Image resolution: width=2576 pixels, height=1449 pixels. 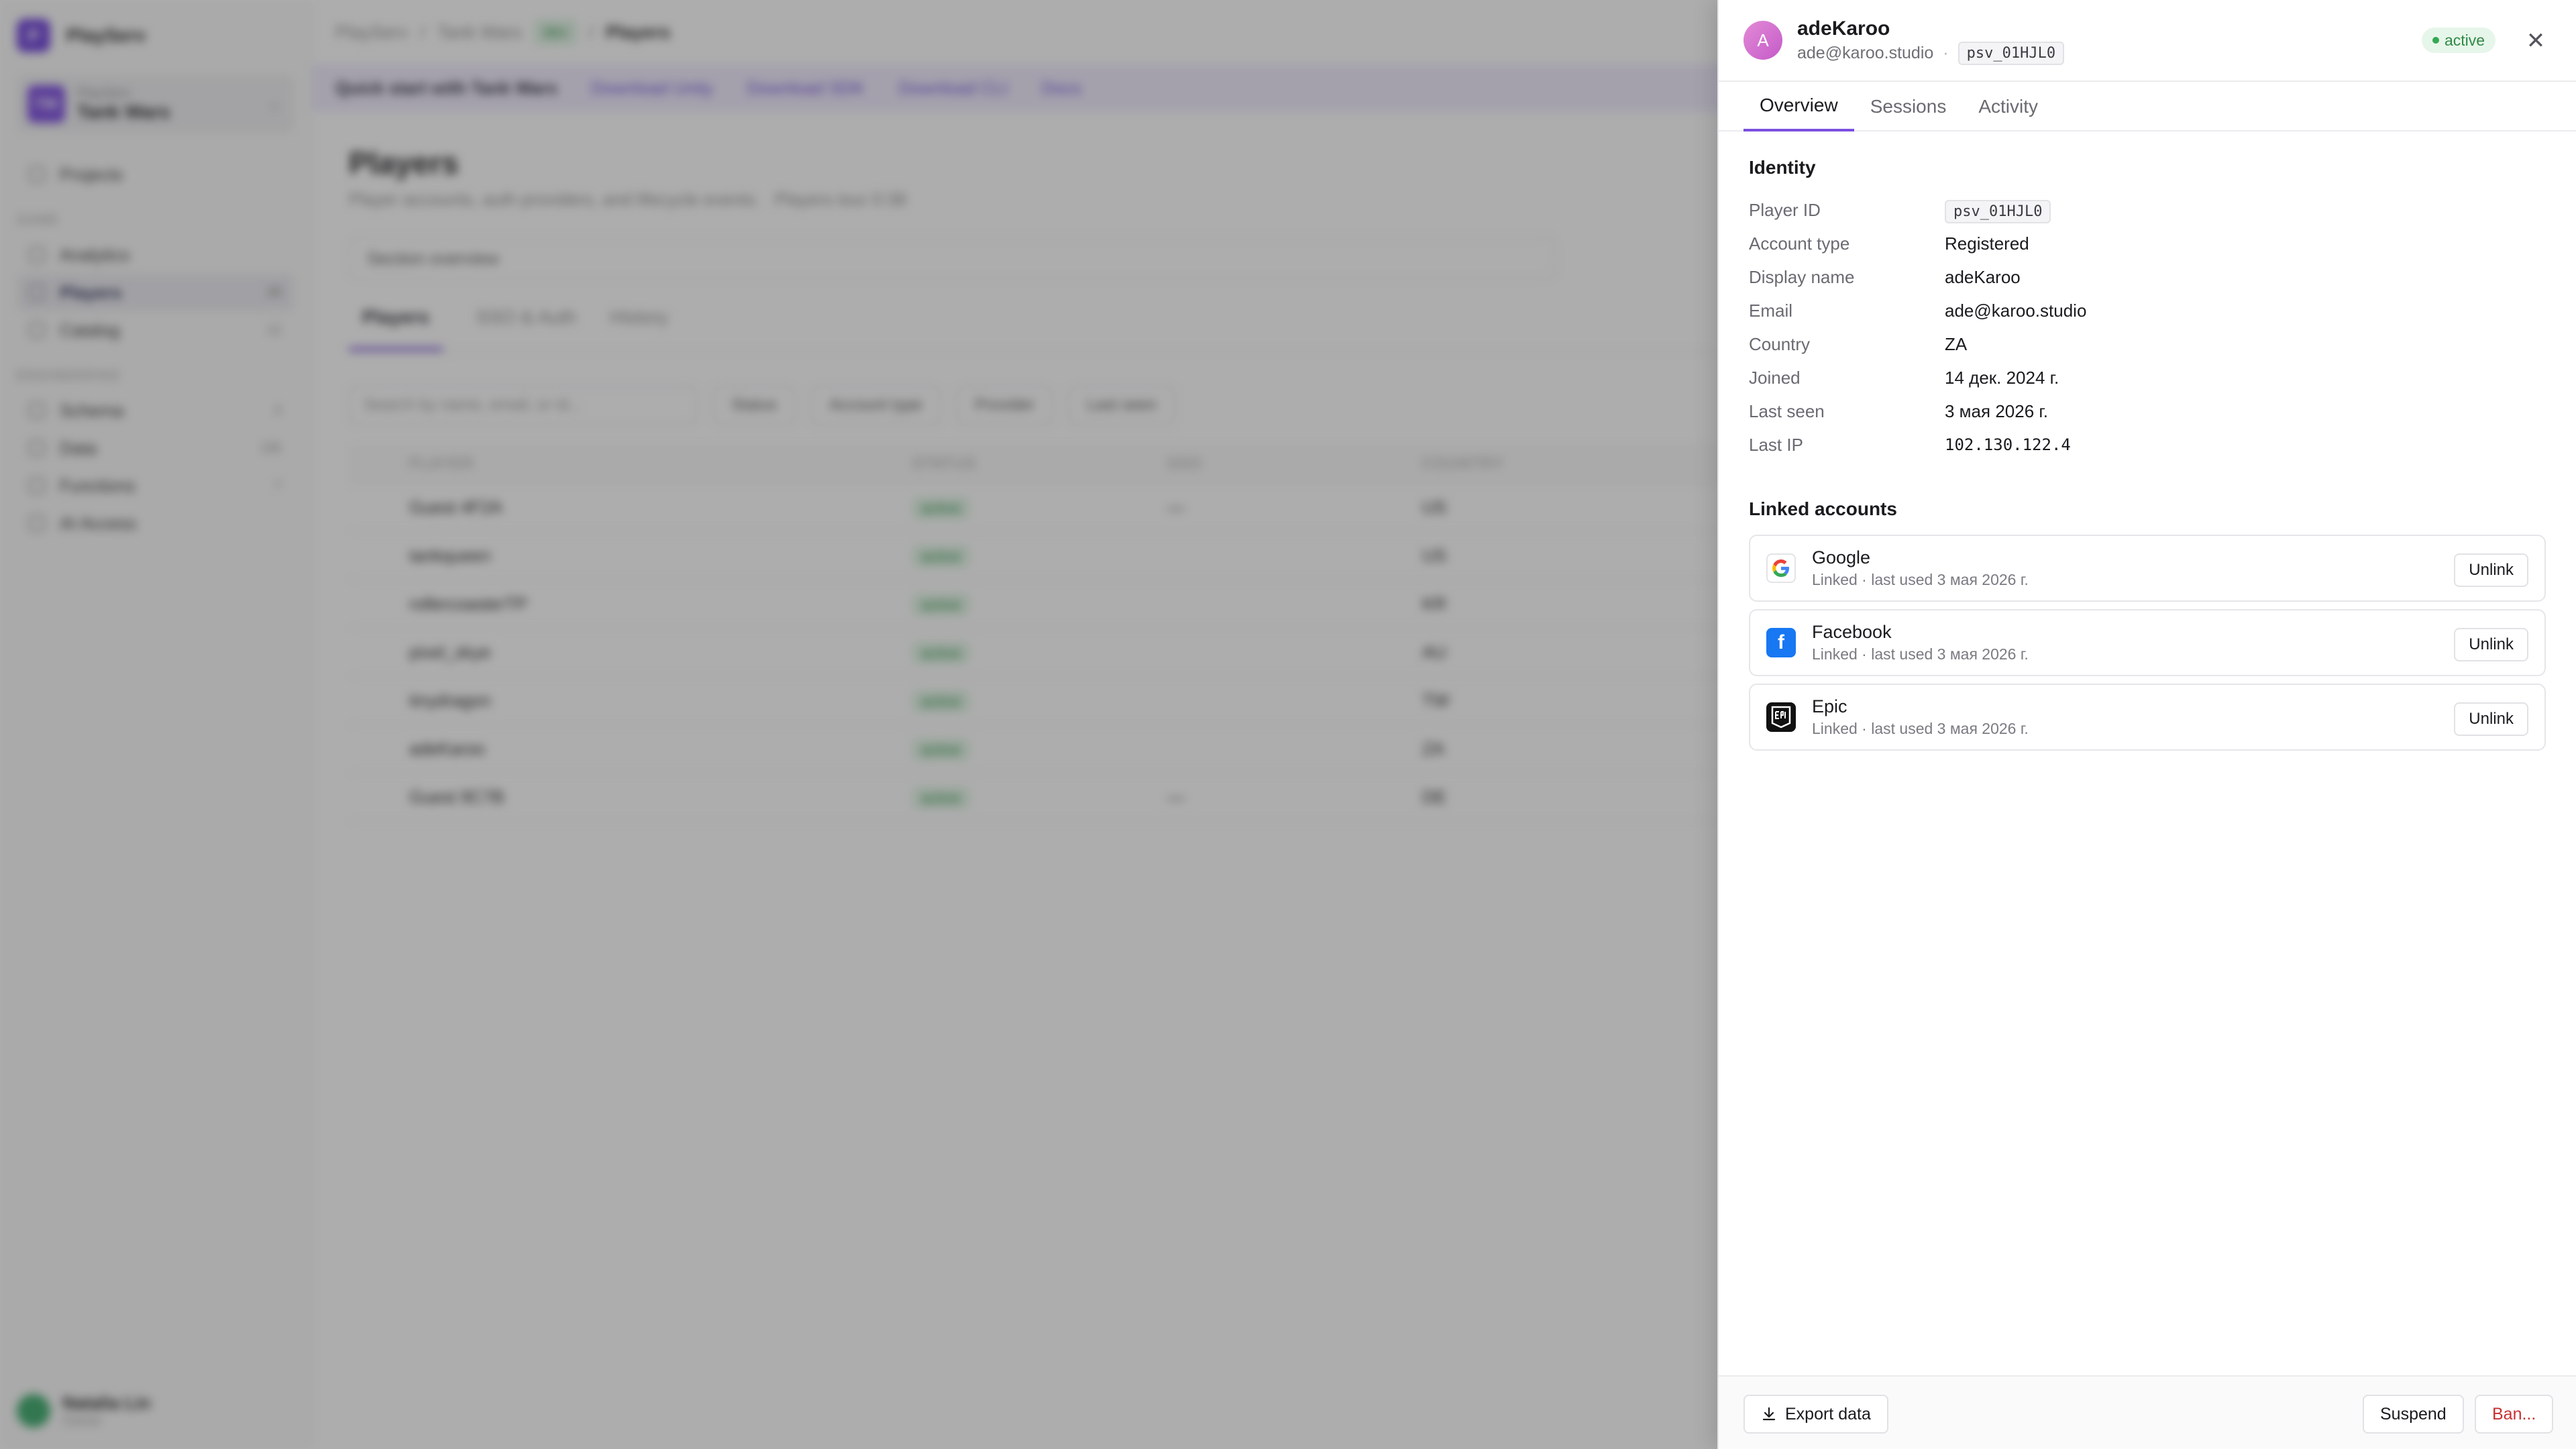 I want to click on field-label: Joined, so click(x=1775, y=377).